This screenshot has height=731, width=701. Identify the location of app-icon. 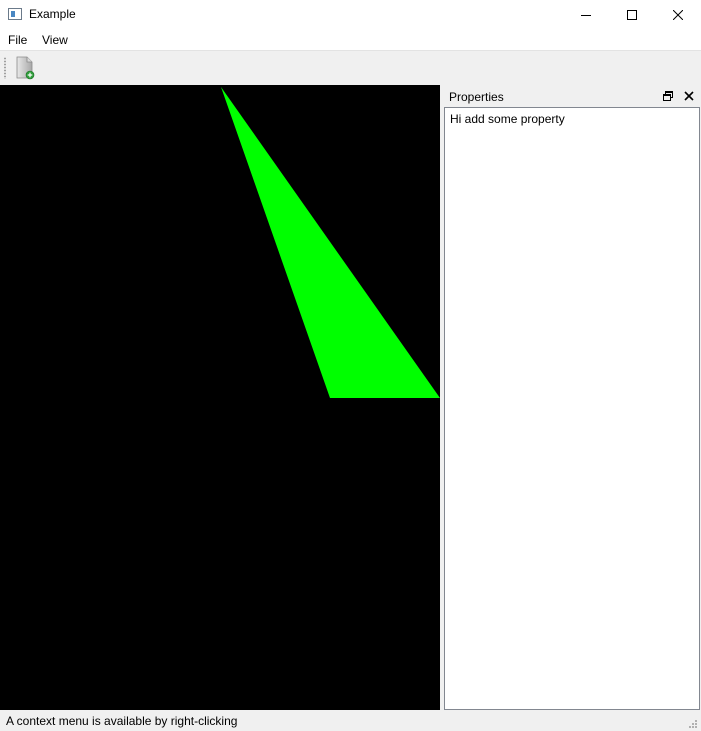
(15, 14).